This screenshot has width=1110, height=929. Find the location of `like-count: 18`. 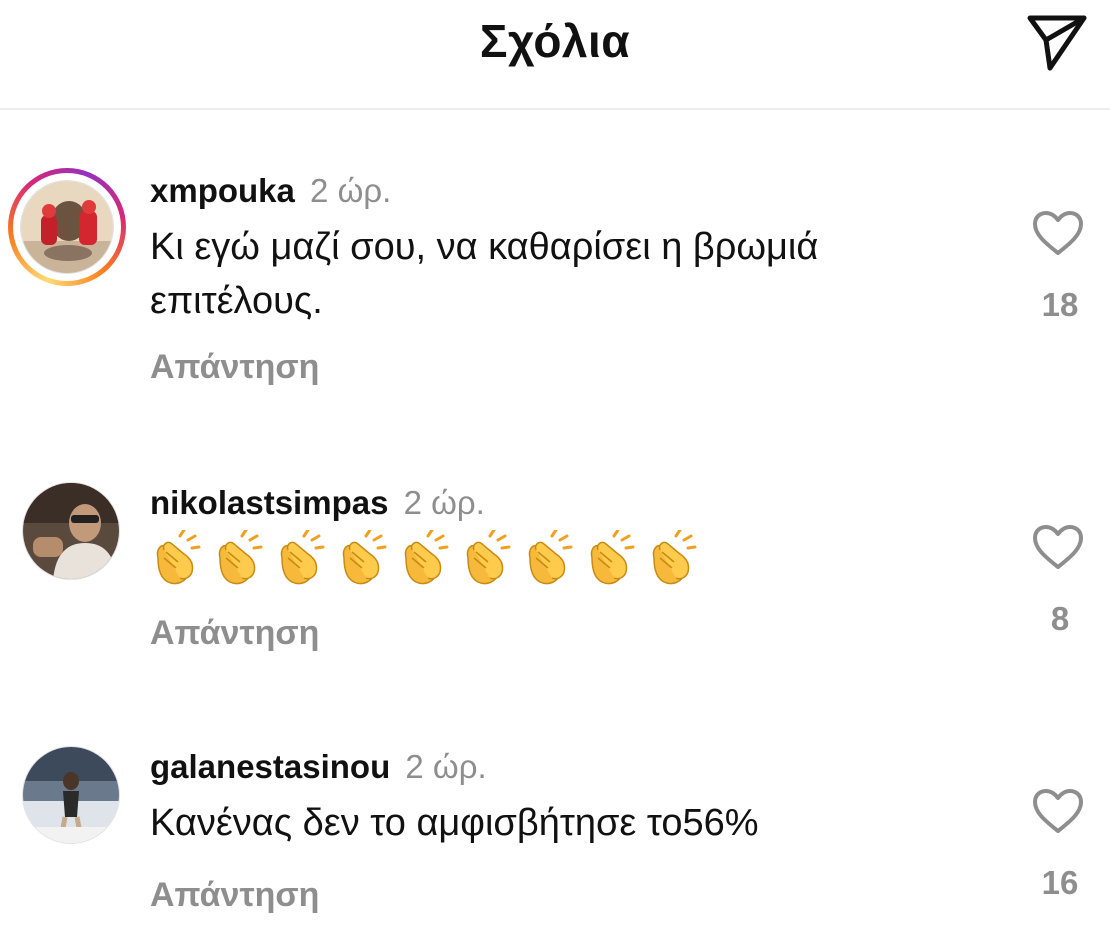

like-count: 18 is located at coordinates (1060, 304).